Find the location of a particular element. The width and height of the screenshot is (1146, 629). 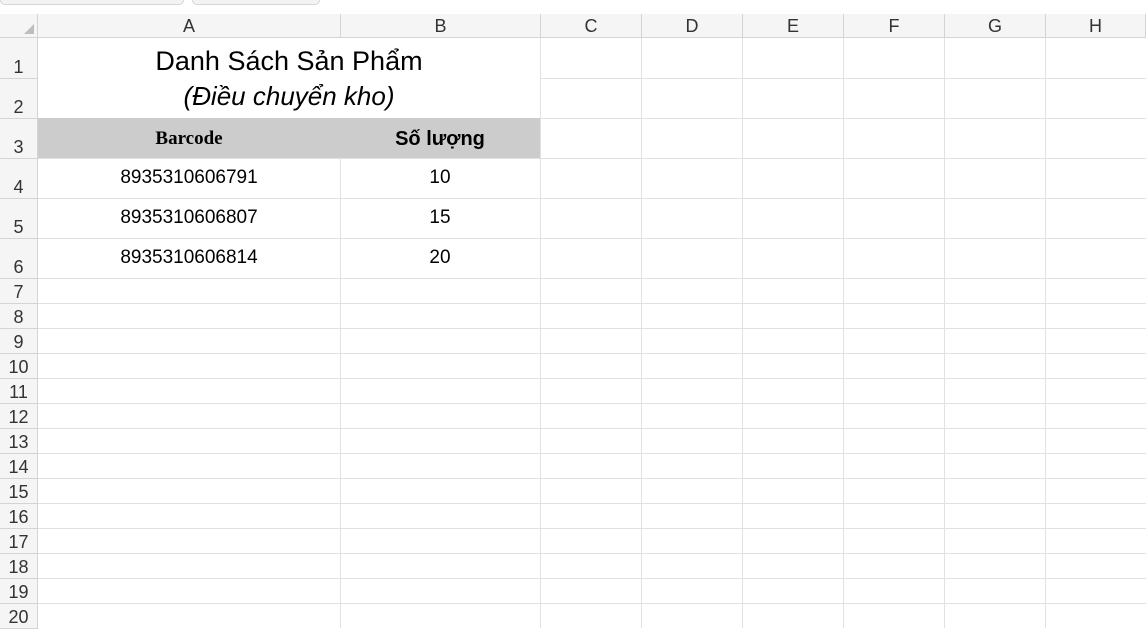

row-header-5: 5 is located at coordinates (19, 219).